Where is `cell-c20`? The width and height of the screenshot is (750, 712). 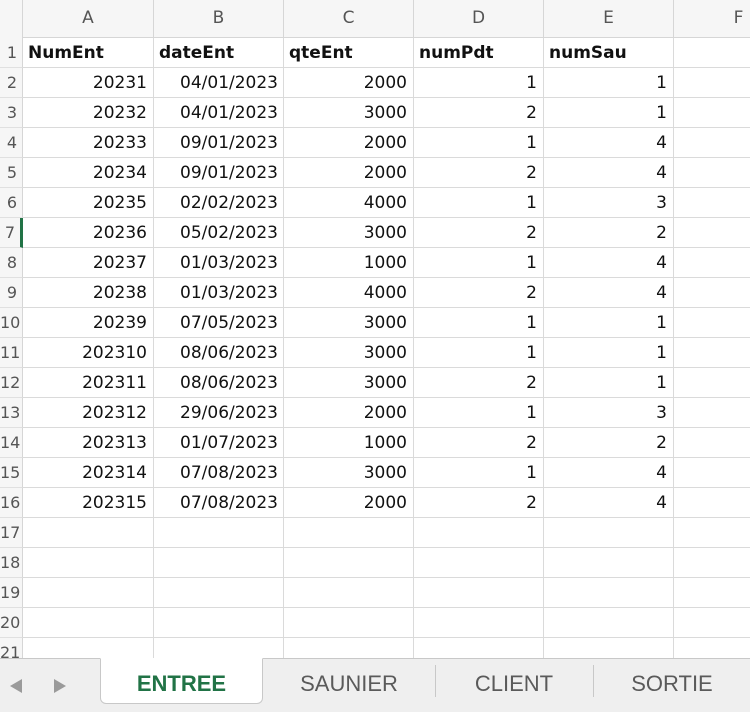
cell-c20 is located at coordinates (349, 623).